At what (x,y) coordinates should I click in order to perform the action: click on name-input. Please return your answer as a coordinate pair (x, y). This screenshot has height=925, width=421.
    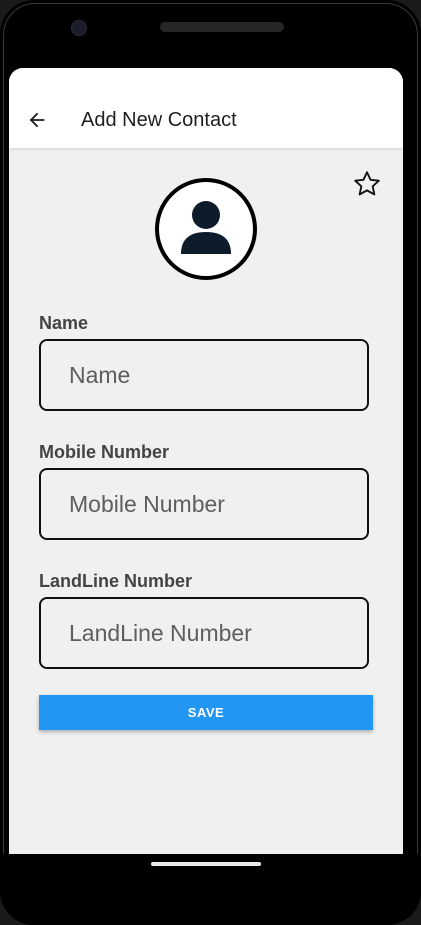
    Looking at the image, I should click on (204, 375).